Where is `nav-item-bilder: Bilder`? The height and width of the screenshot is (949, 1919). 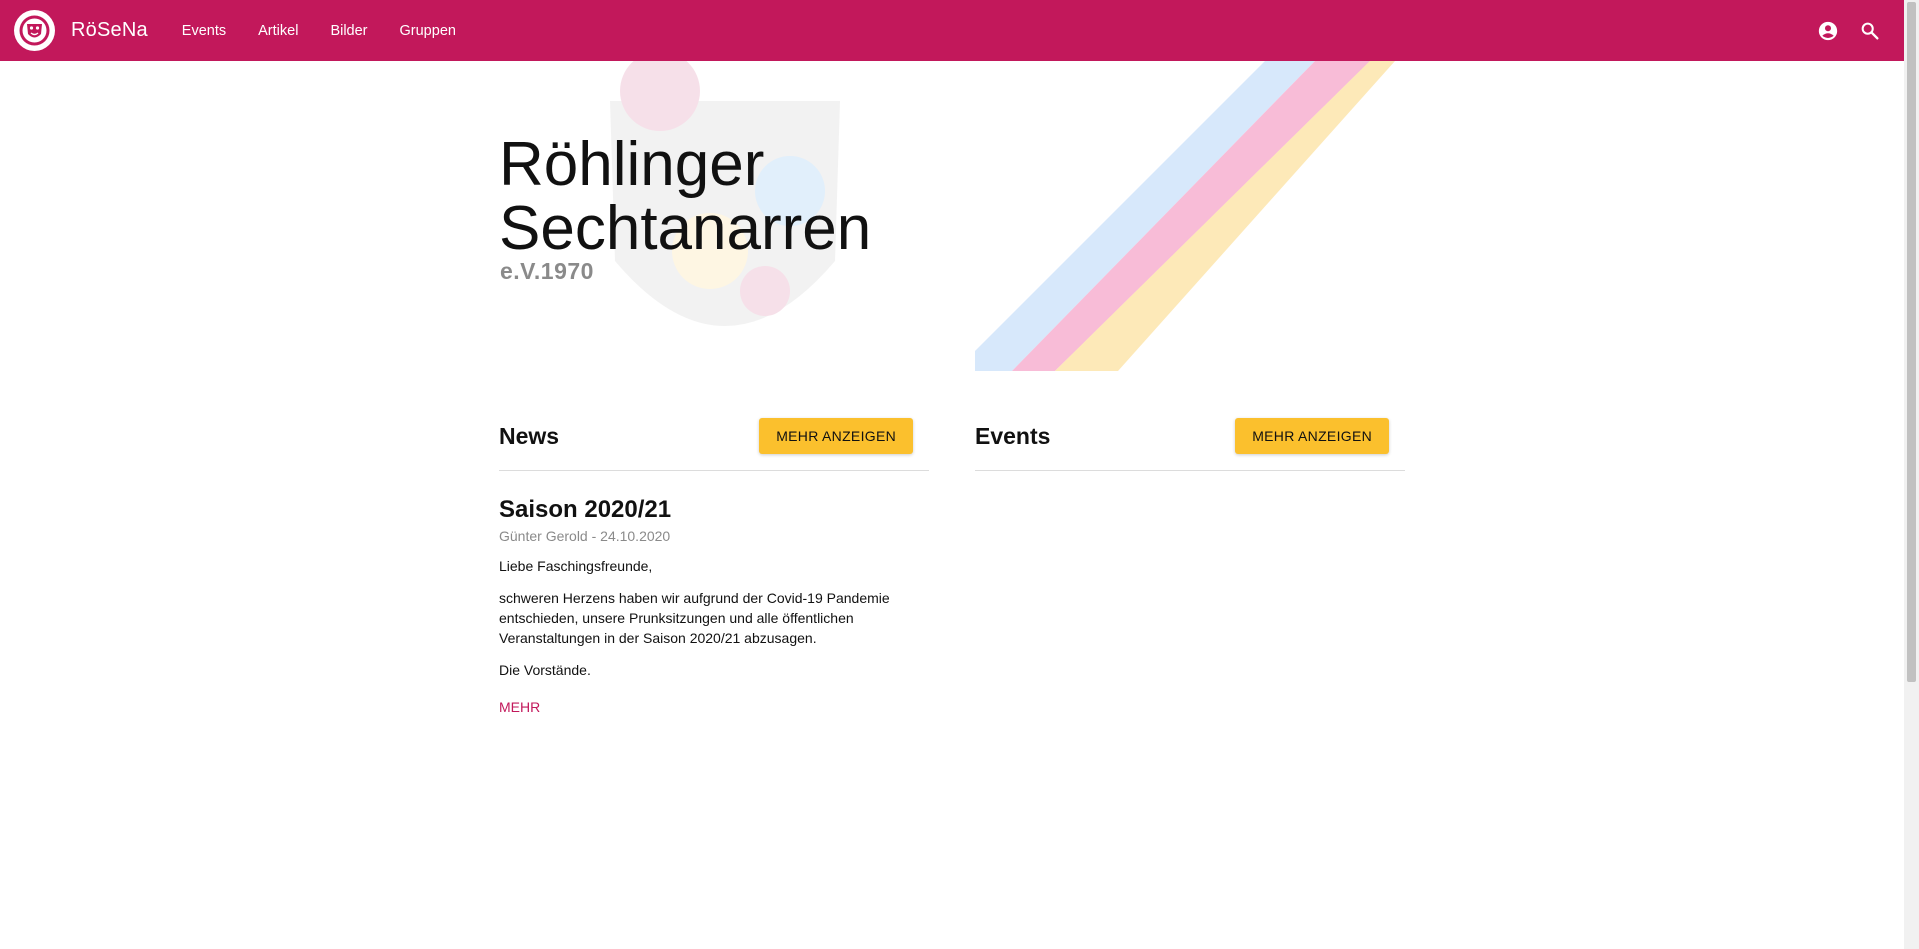
nav-item-bilder: Bilder is located at coordinates (348, 31).